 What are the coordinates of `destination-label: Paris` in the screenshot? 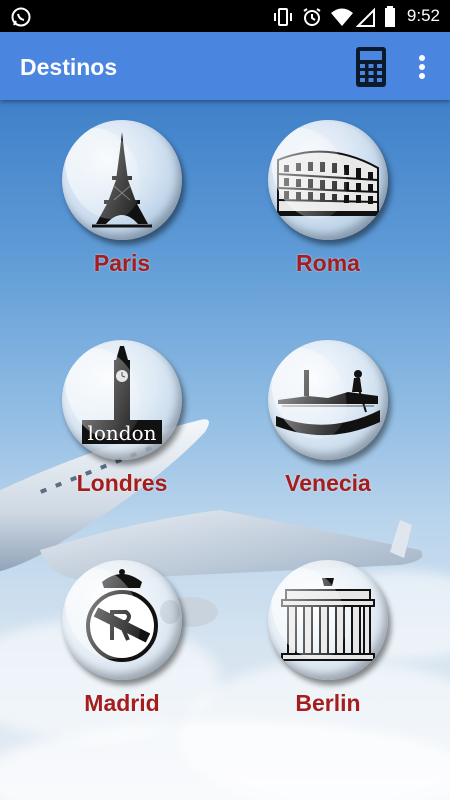 It's located at (122, 263).